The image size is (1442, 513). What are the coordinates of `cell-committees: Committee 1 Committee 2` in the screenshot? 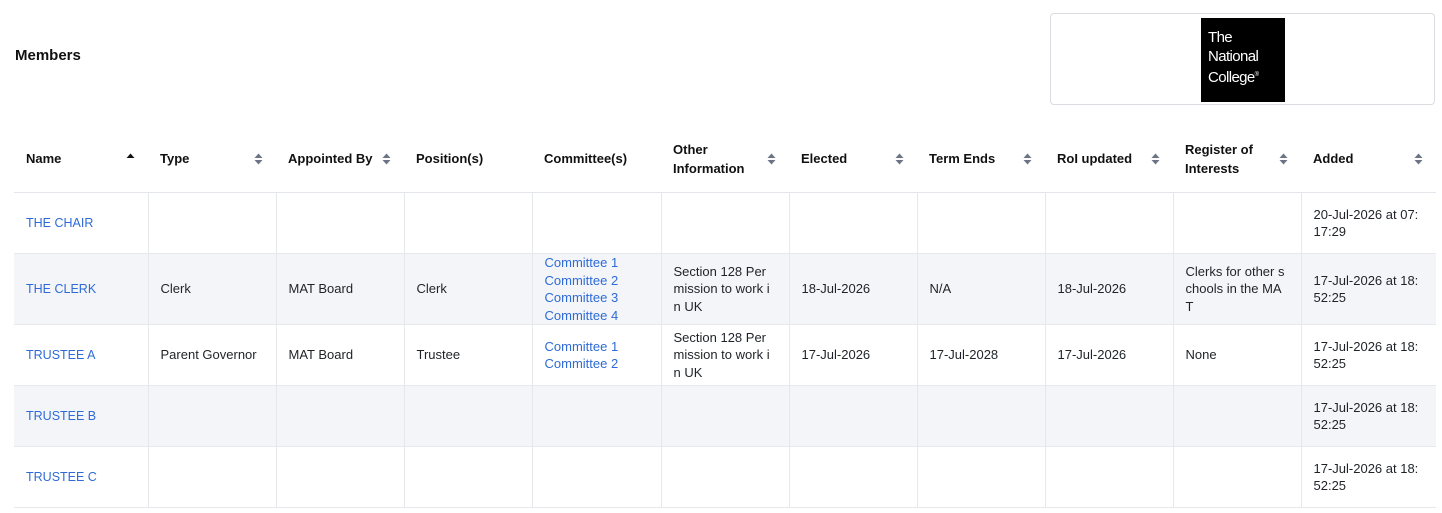 It's located at (597, 355).